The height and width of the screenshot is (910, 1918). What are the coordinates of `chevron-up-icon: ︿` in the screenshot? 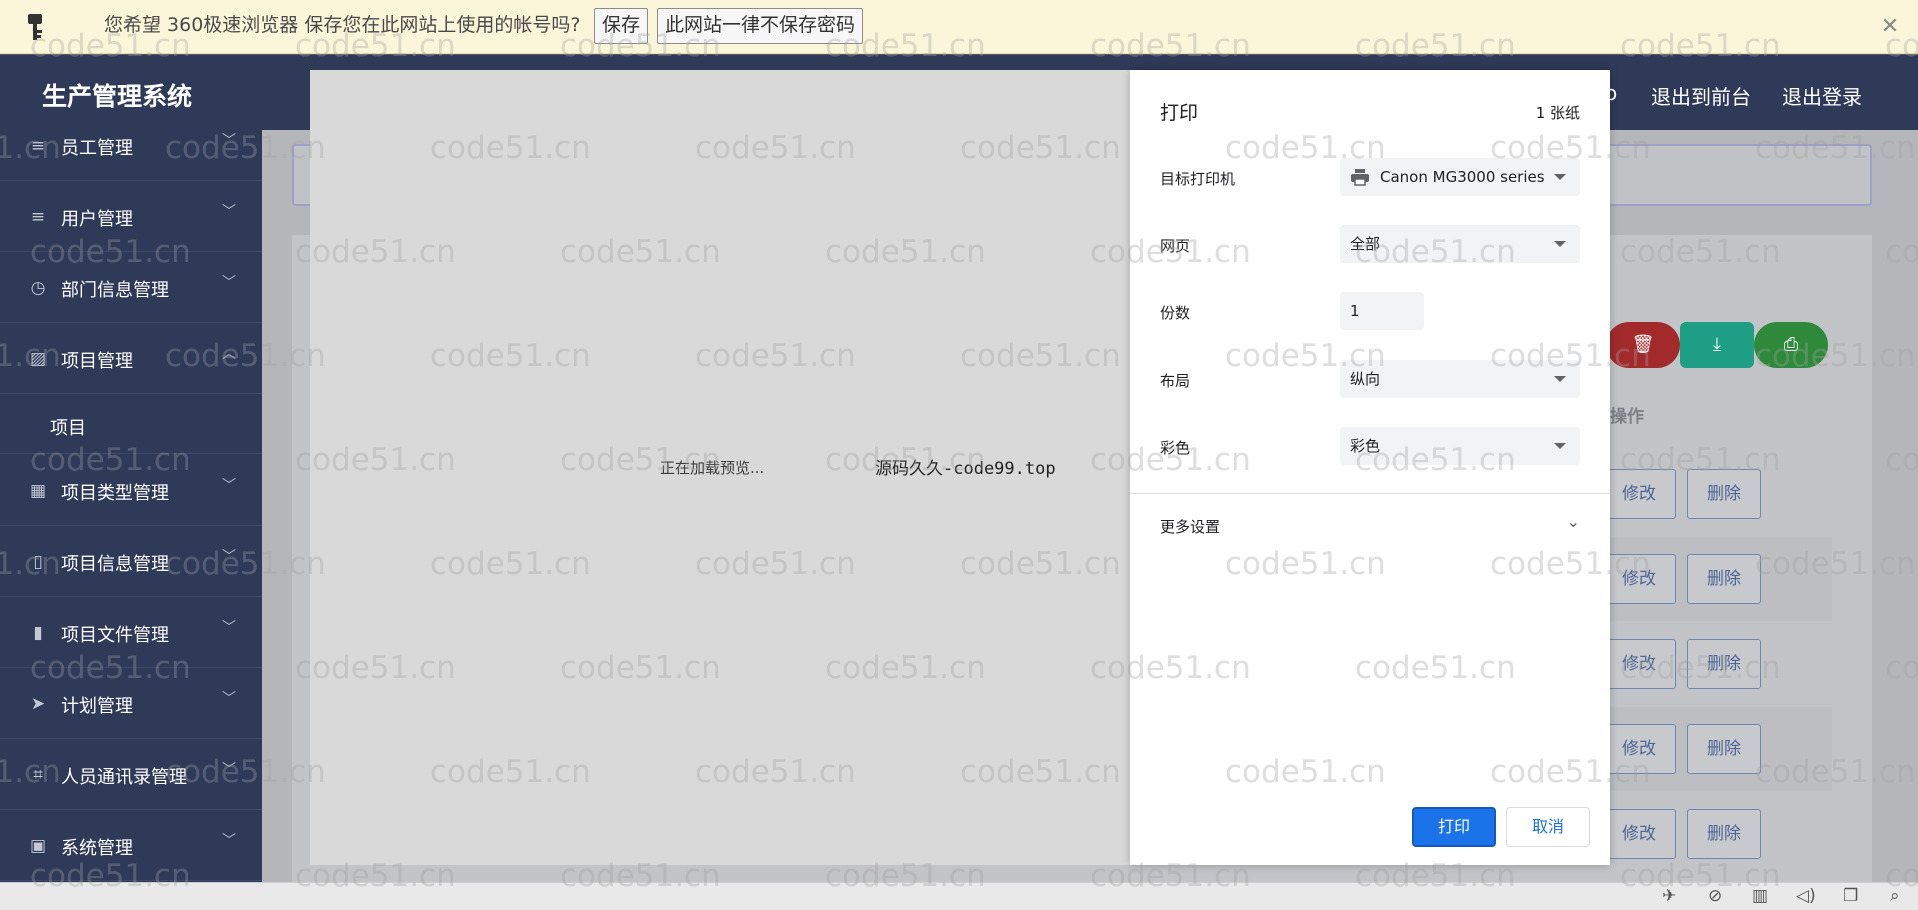 It's located at (229, 354).